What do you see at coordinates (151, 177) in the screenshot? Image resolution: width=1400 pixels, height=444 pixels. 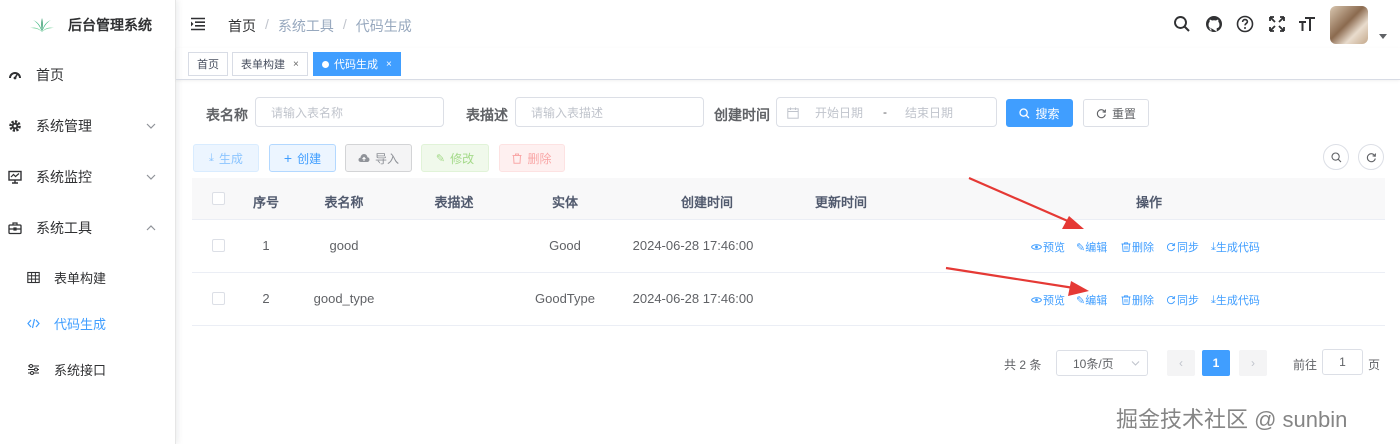 I see `chevron-down-icon` at bounding box center [151, 177].